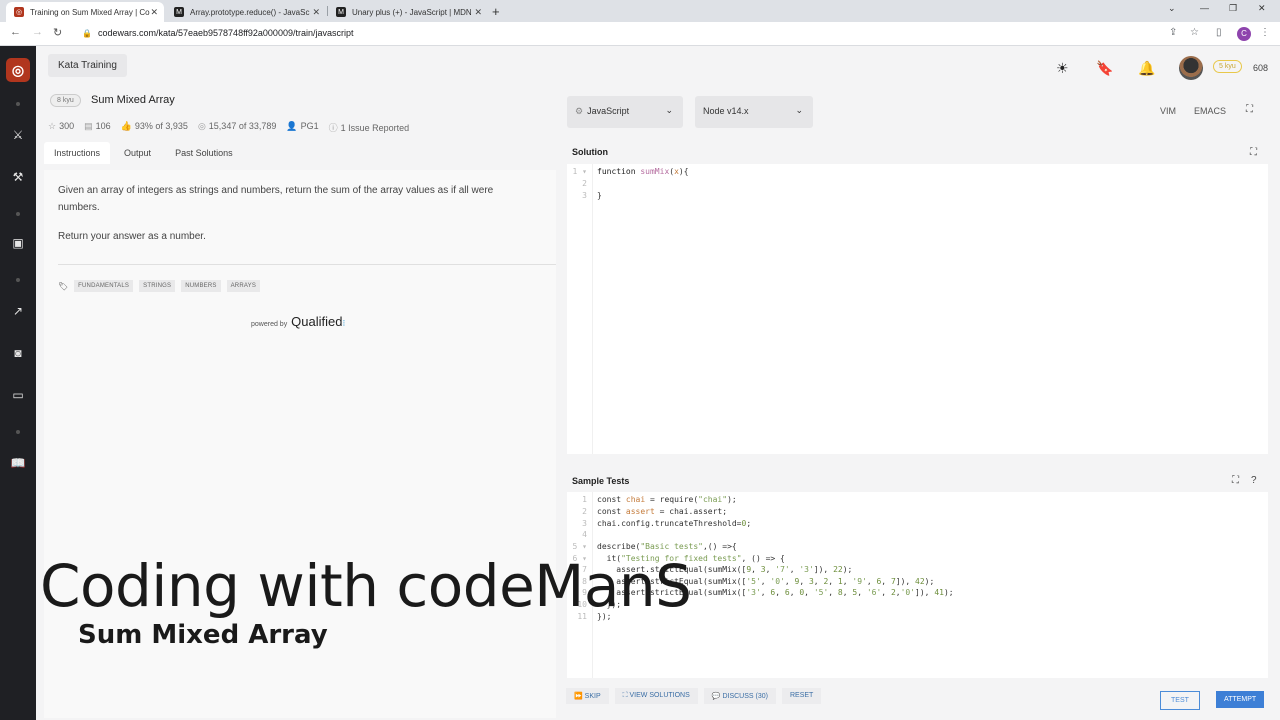 Image resolution: width=1280 pixels, height=720 pixels. I want to click on notification-bell-icon: 🔔, so click(1146, 68).